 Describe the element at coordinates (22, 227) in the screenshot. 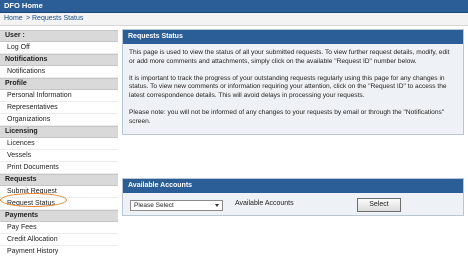

I see `sidebar-item-label: Pay Fees` at that location.